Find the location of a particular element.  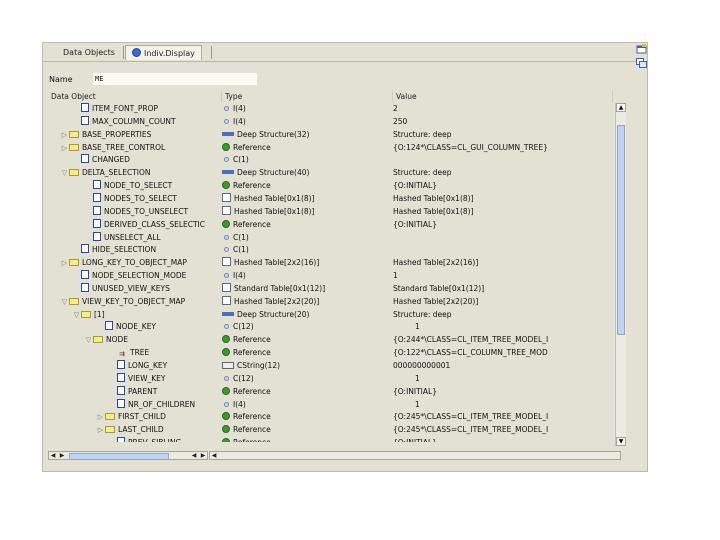

scroll-up-arrow-icon: ▲ is located at coordinates (621, 107).